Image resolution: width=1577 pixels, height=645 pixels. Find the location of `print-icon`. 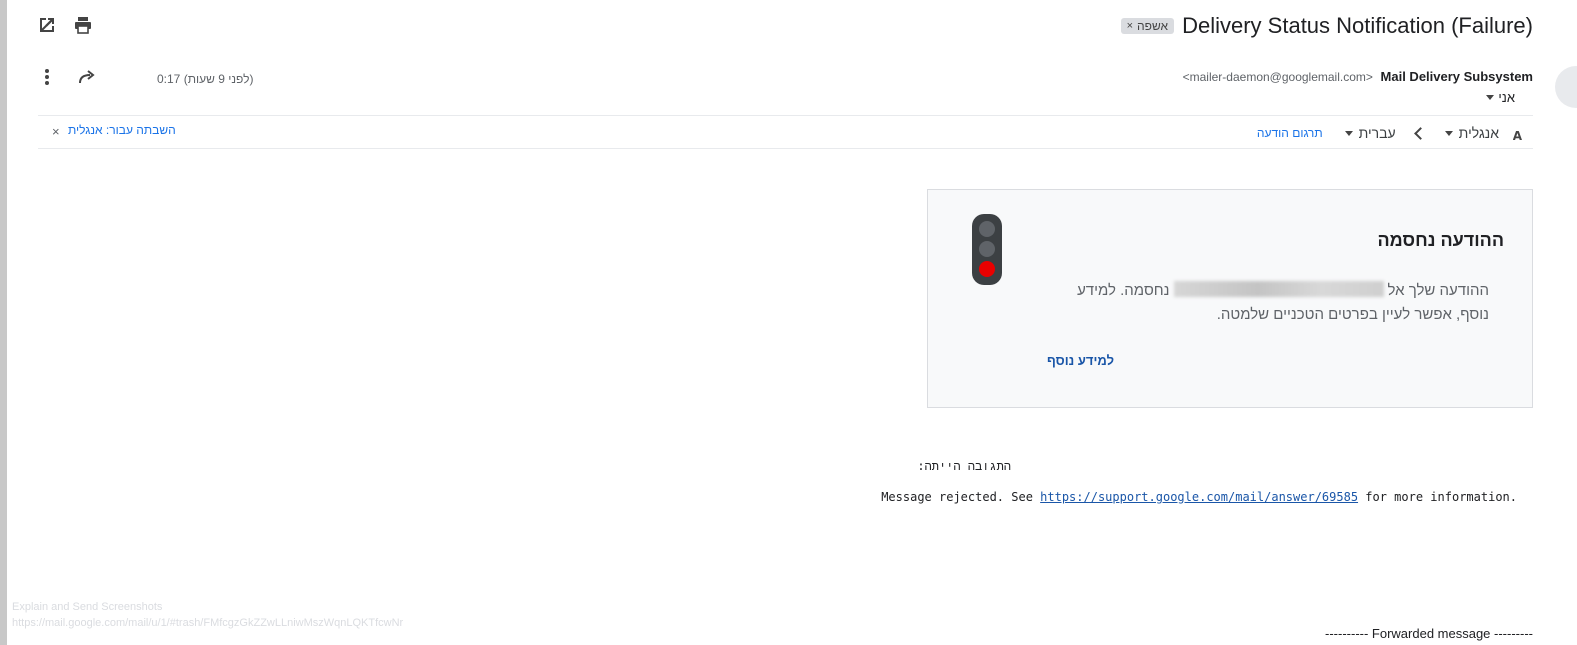

print-icon is located at coordinates (83, 25).